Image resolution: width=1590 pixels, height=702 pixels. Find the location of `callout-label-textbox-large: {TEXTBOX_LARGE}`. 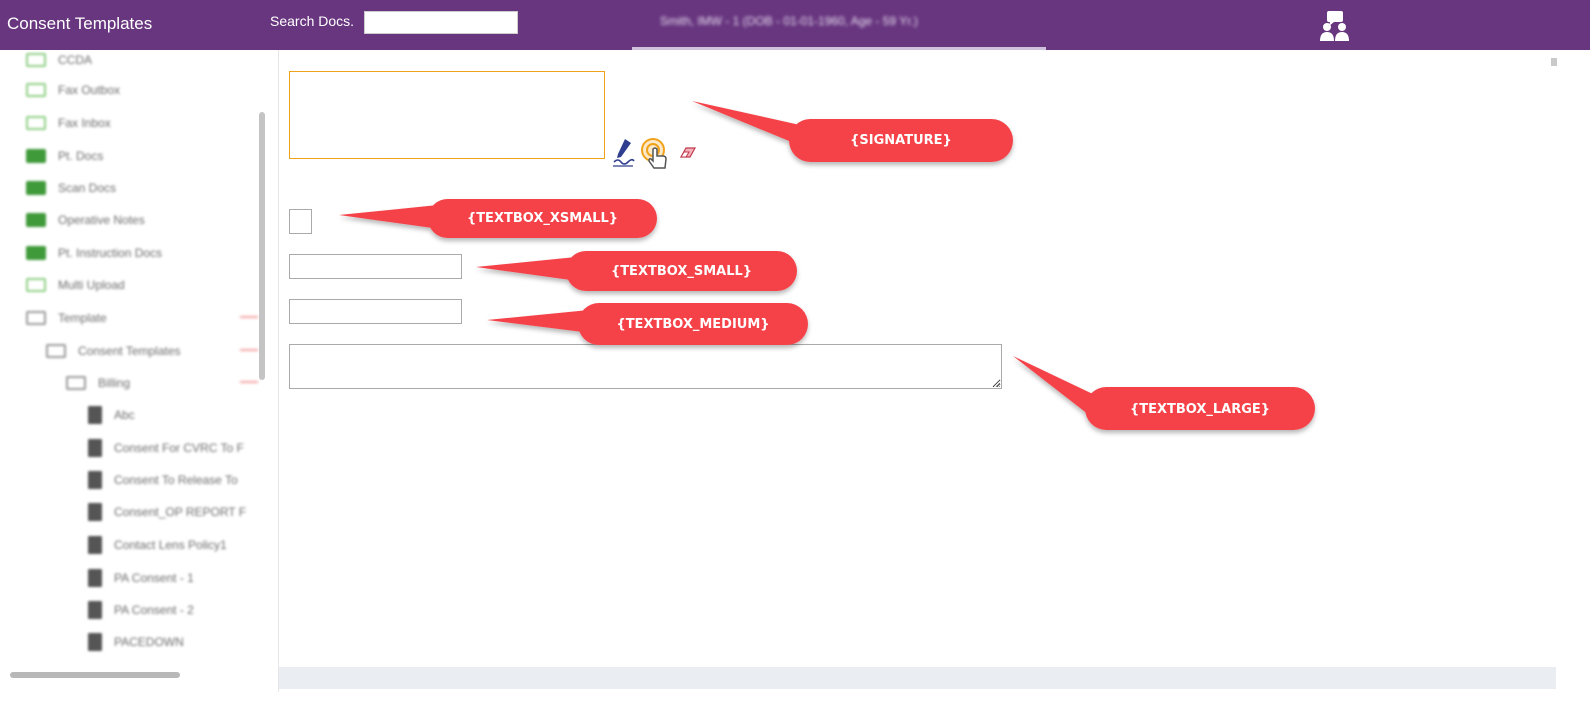

callout-label-textbox-large: {TEXTBOX_LARGE} is located at coordinates (1200, 409).